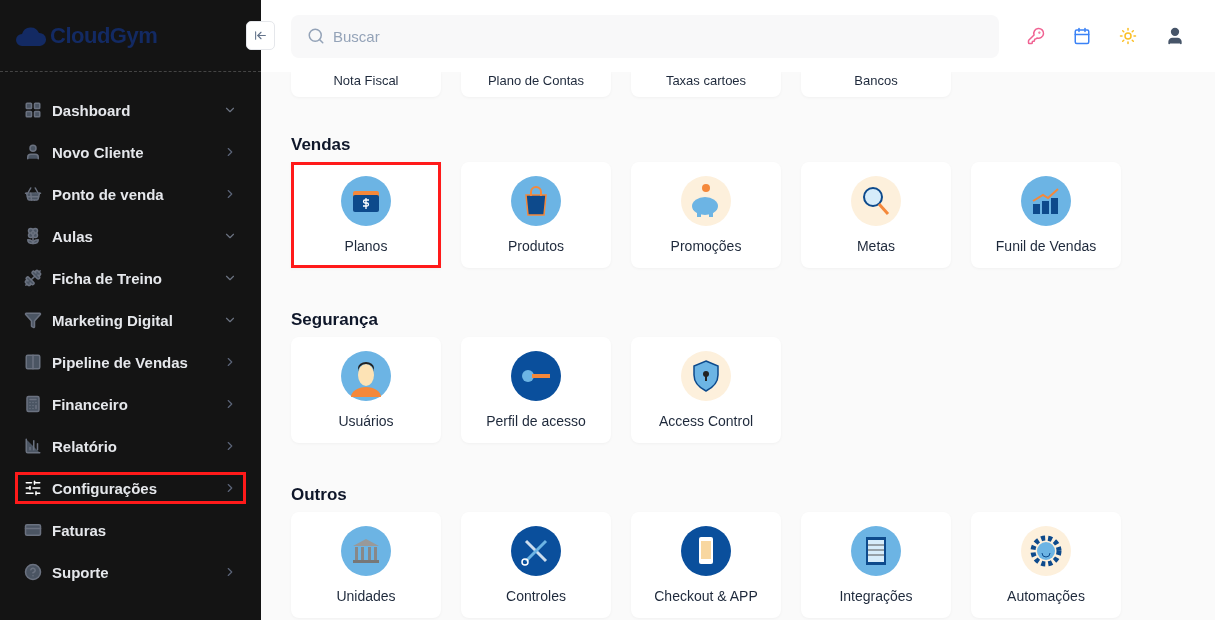 Image resolution: width=1215 pixels, height=620 pixels. Describe the element at coordinates (876, 84) in the screenshot. I see `settings-card: Bancos` at that location.